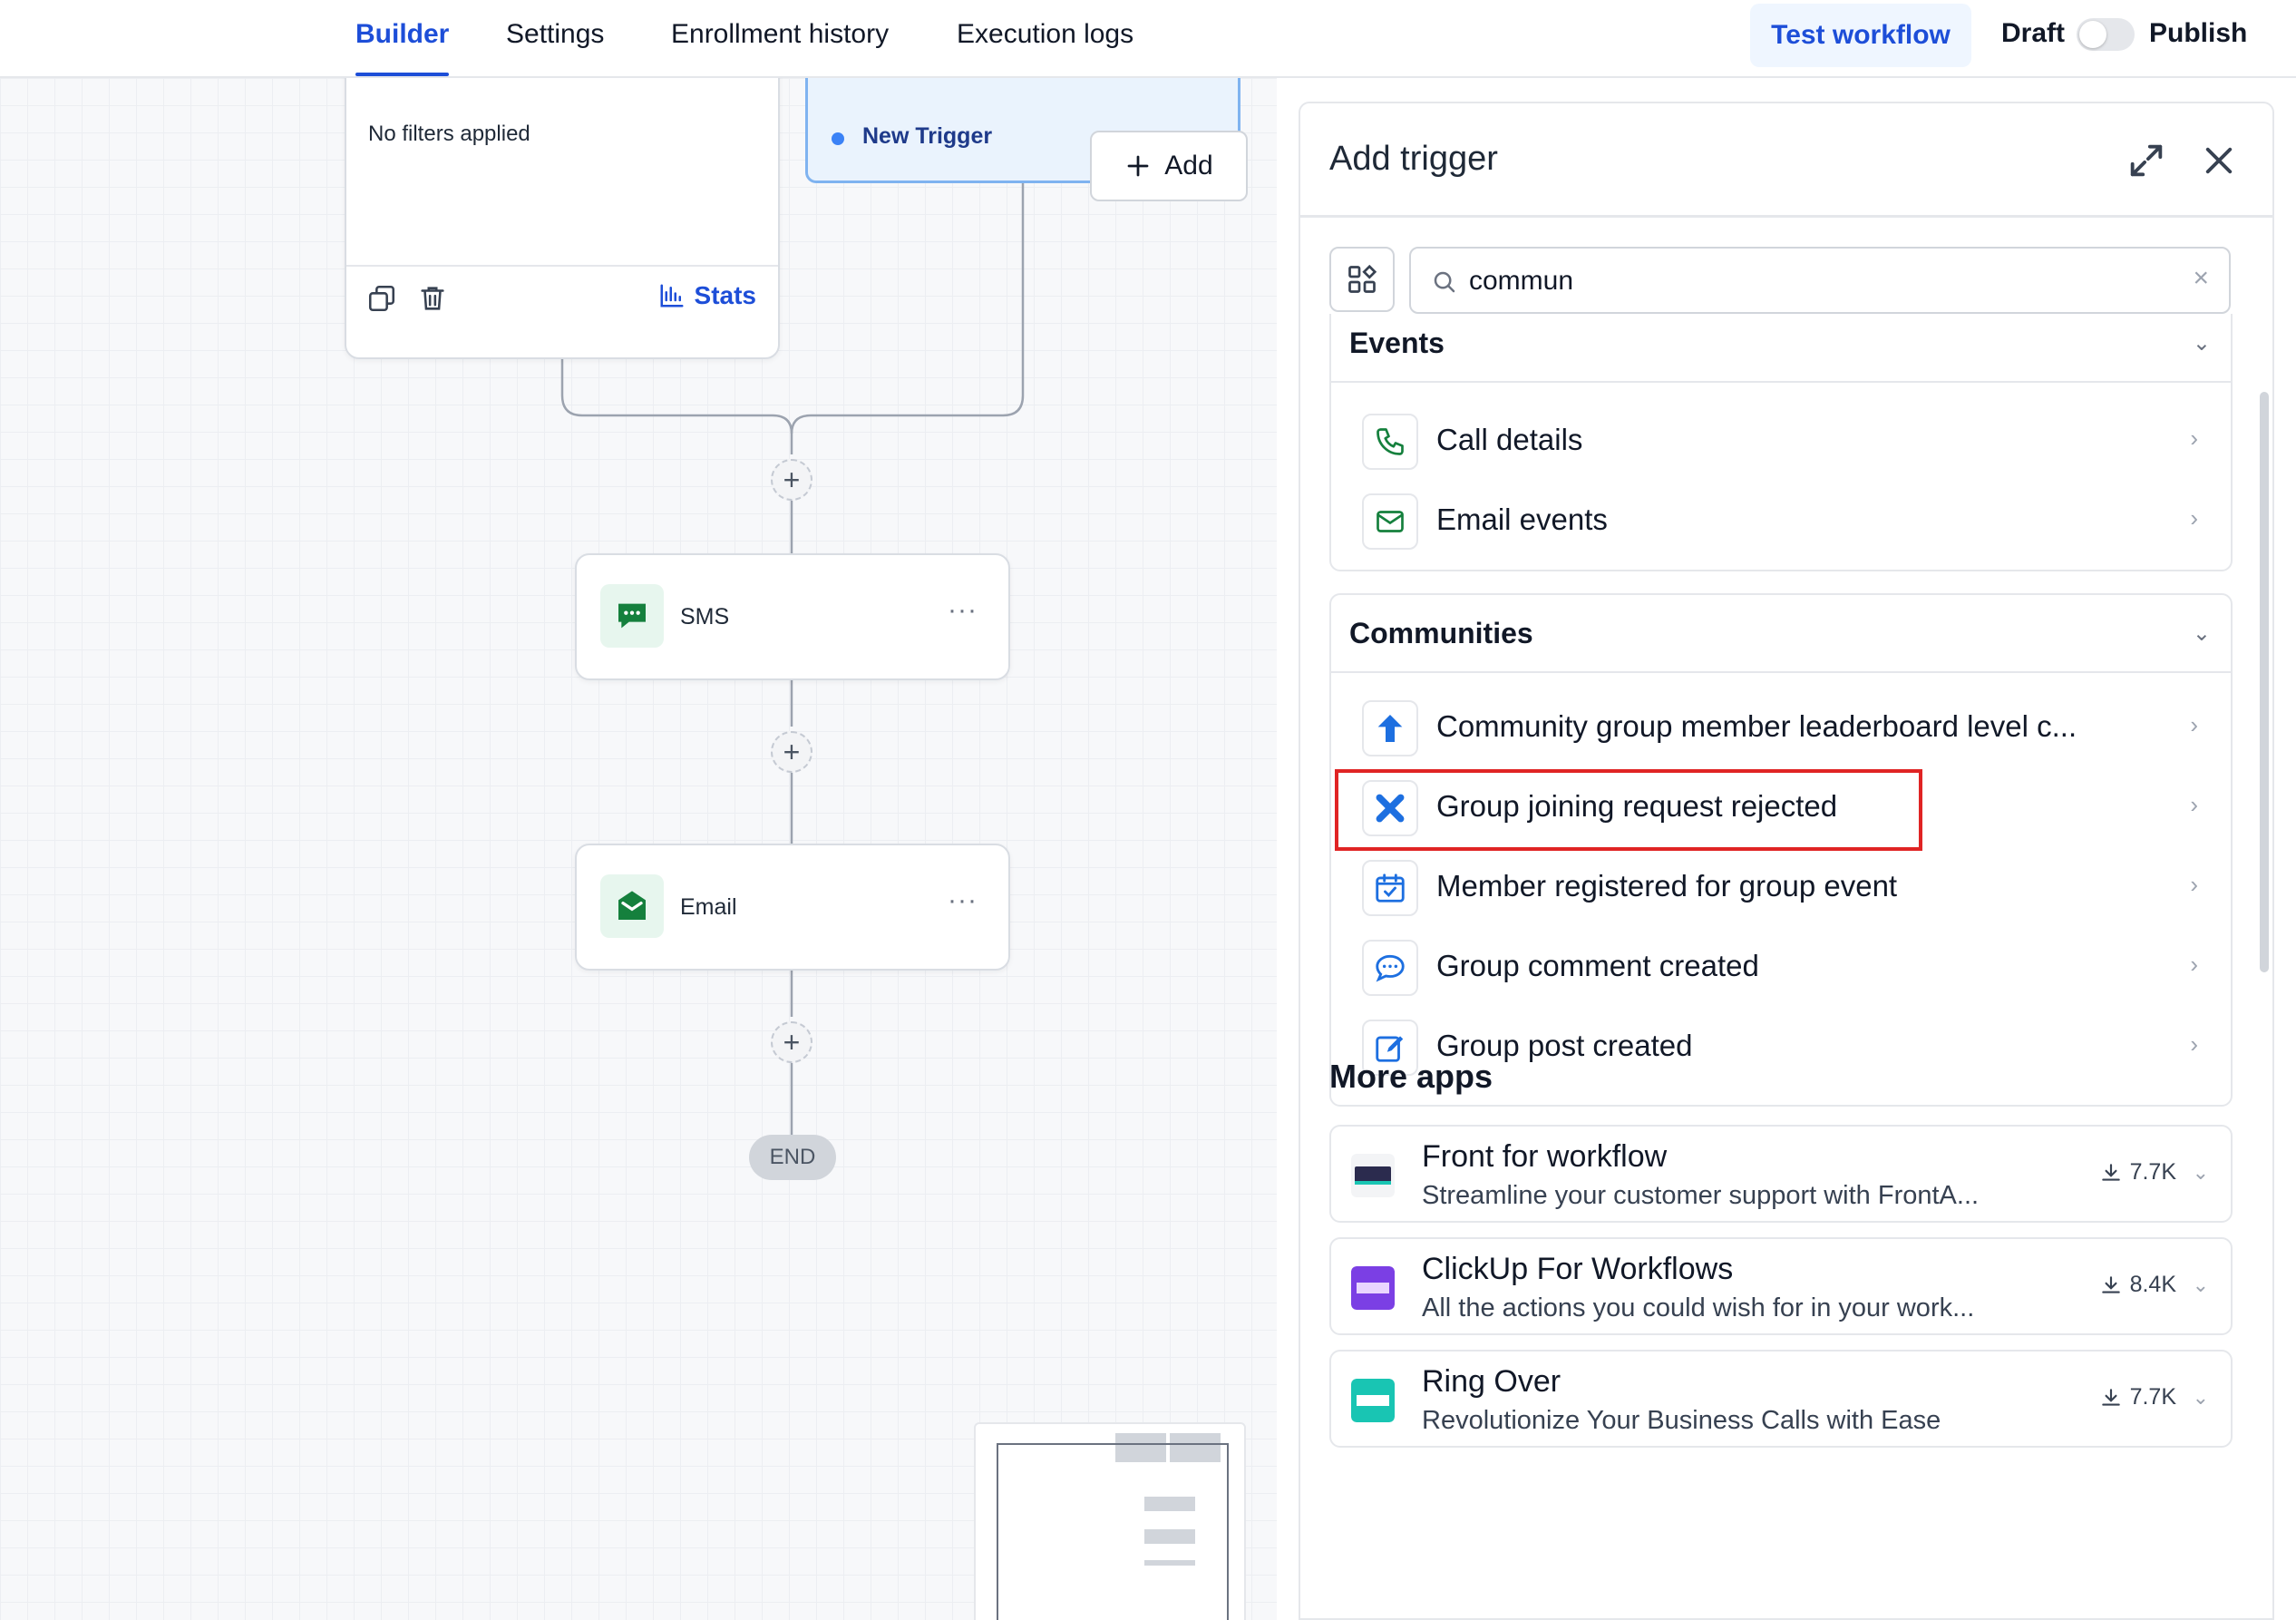 The image size is (2296, 1620). I want to click on trigger-item-group-comment: Group comment created ›, so click(1781, 967).